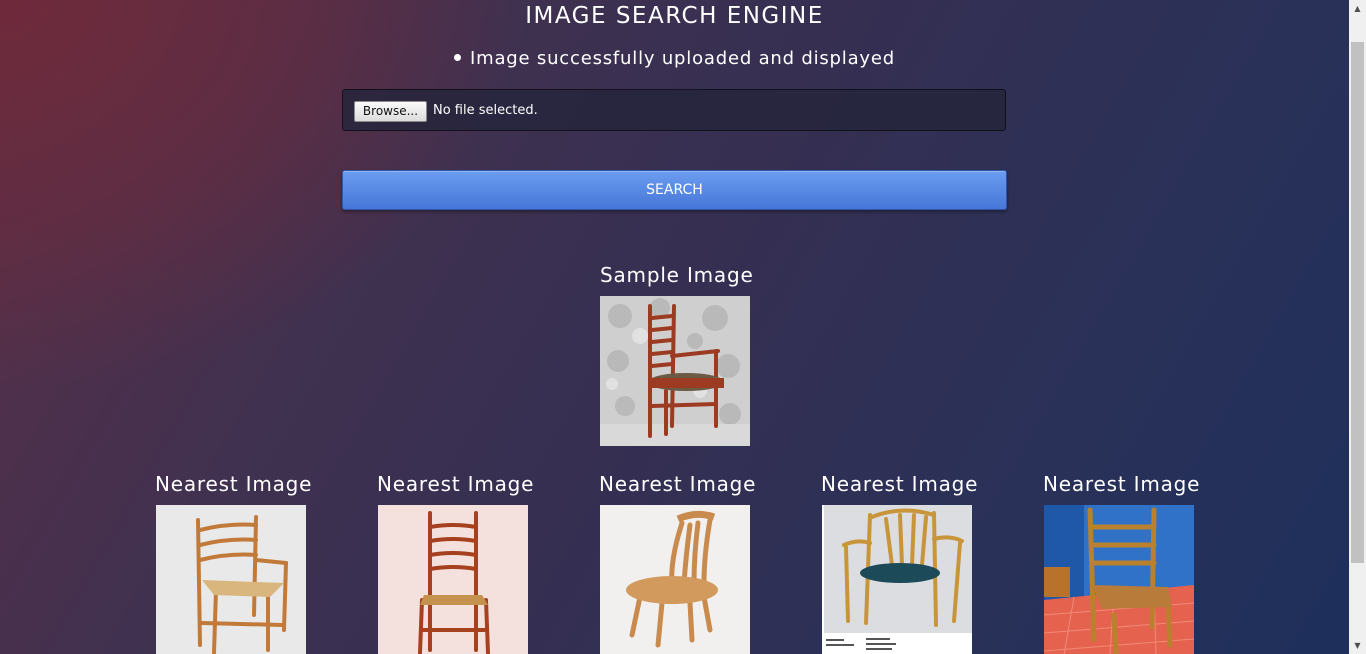  Describe the element at coordinates (674, 16) in the screenshot. I see `page-title: IMAGE SEARCH ENGINE` at that location.